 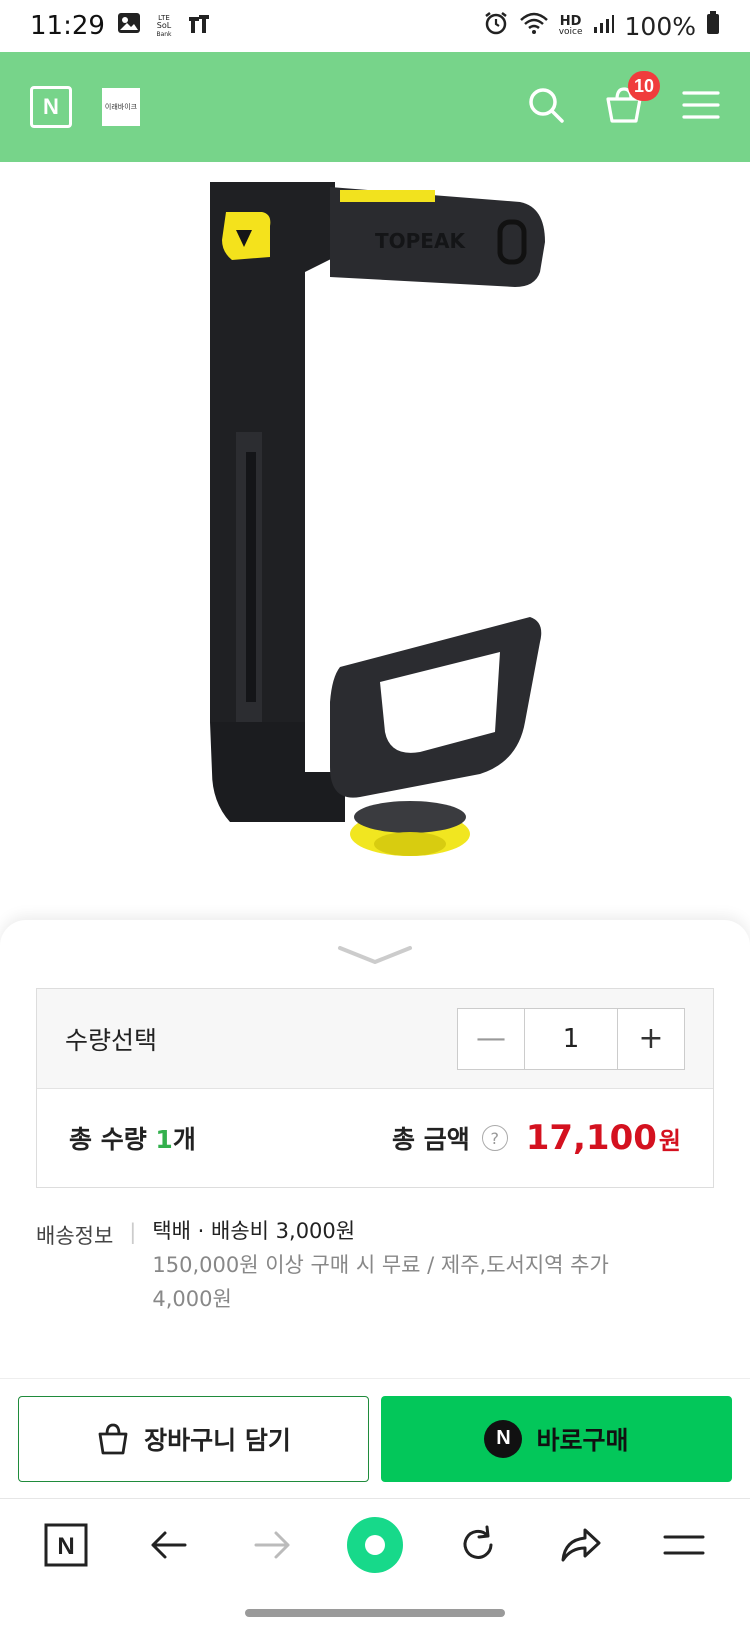 I want to click on shipping-line-2: 150,000원 이상 구매 시 무료 / 제주,도서지역 추가, so click(x=380, y=1265).